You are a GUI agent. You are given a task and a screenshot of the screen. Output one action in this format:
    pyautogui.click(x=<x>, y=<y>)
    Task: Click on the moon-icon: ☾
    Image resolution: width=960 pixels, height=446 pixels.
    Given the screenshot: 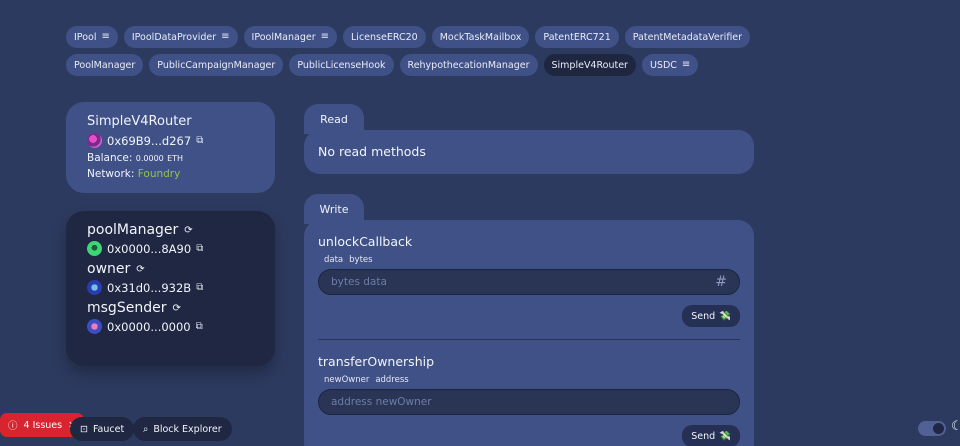 What is the action you would take?
    pyautogui.click(x=955, y=426)
    